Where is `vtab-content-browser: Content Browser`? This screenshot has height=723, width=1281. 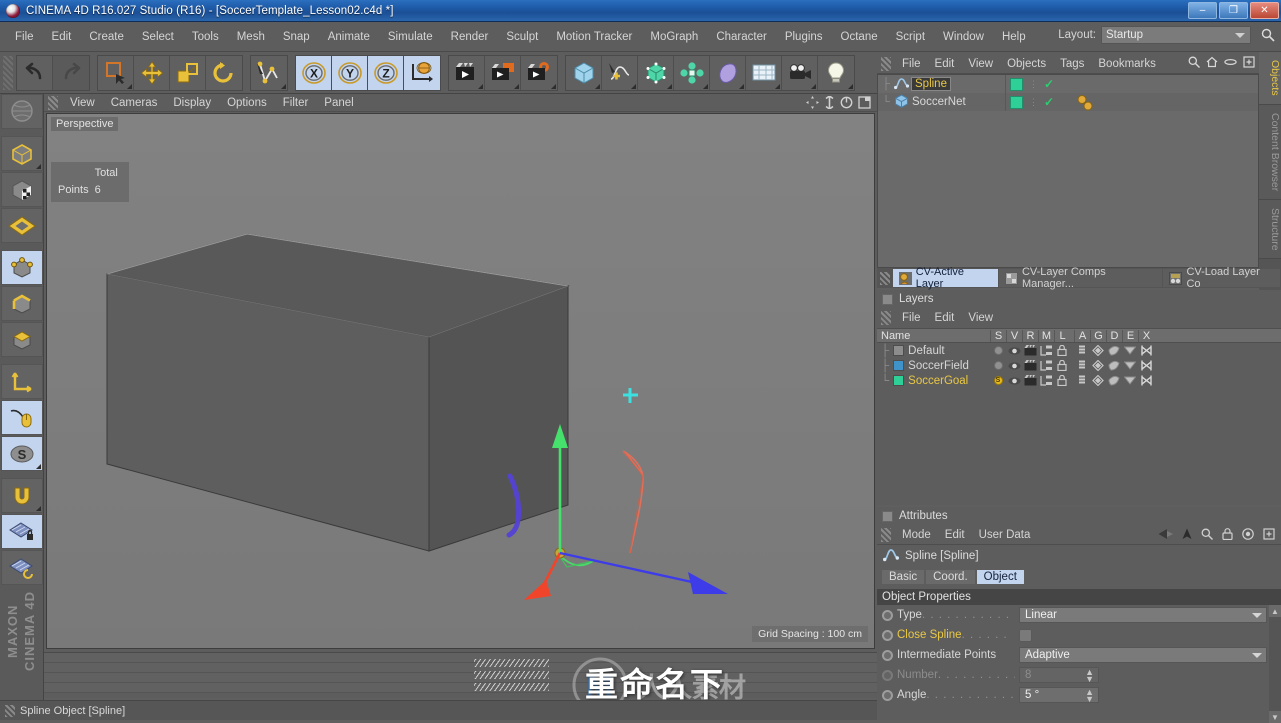 vtab-content-browser: Content Browser is located at coordinates (1270, 152).